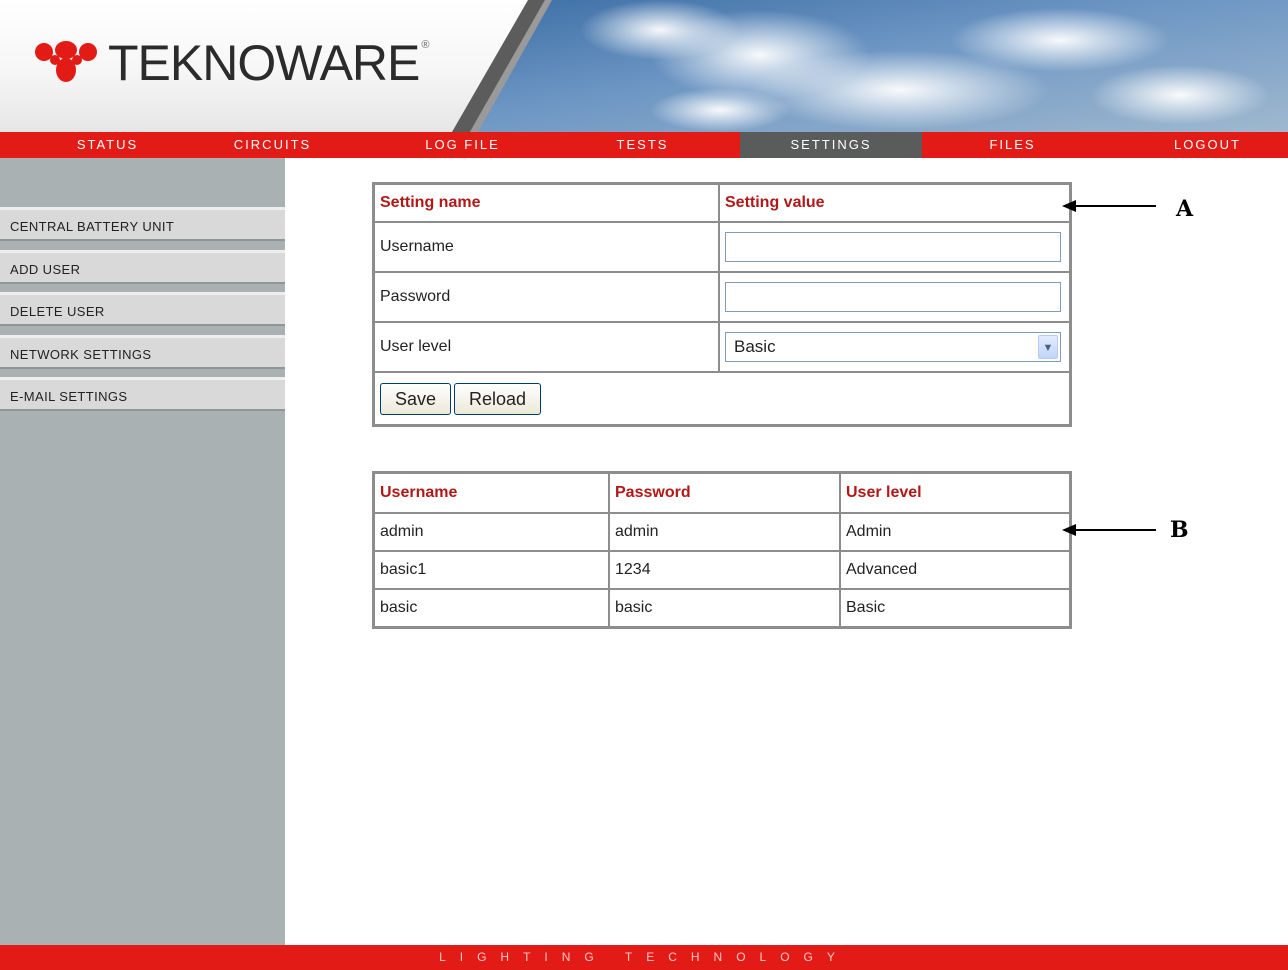  What do you see at coordinates (142, 352) in the screenshot?
I see `sidebar-item-network-settings: NETWORK SETTINGS` at bounding box center [142, 352].